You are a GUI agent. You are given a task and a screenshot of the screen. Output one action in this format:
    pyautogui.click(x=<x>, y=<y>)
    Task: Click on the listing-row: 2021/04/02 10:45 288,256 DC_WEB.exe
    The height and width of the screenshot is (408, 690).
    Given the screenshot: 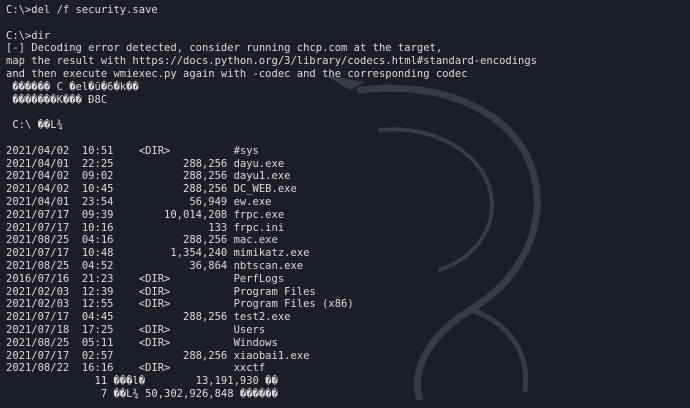 What is the action you would take?
    pyautogui.click(x=151, y=189)
    